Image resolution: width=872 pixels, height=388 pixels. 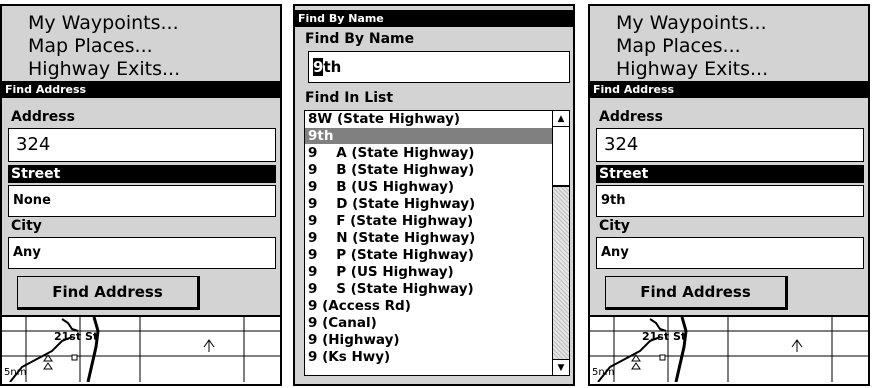 What do you see at coordinates (730, 201) in the screenshot?
I see `street-field: 9th` at bounding box center [730, 201].